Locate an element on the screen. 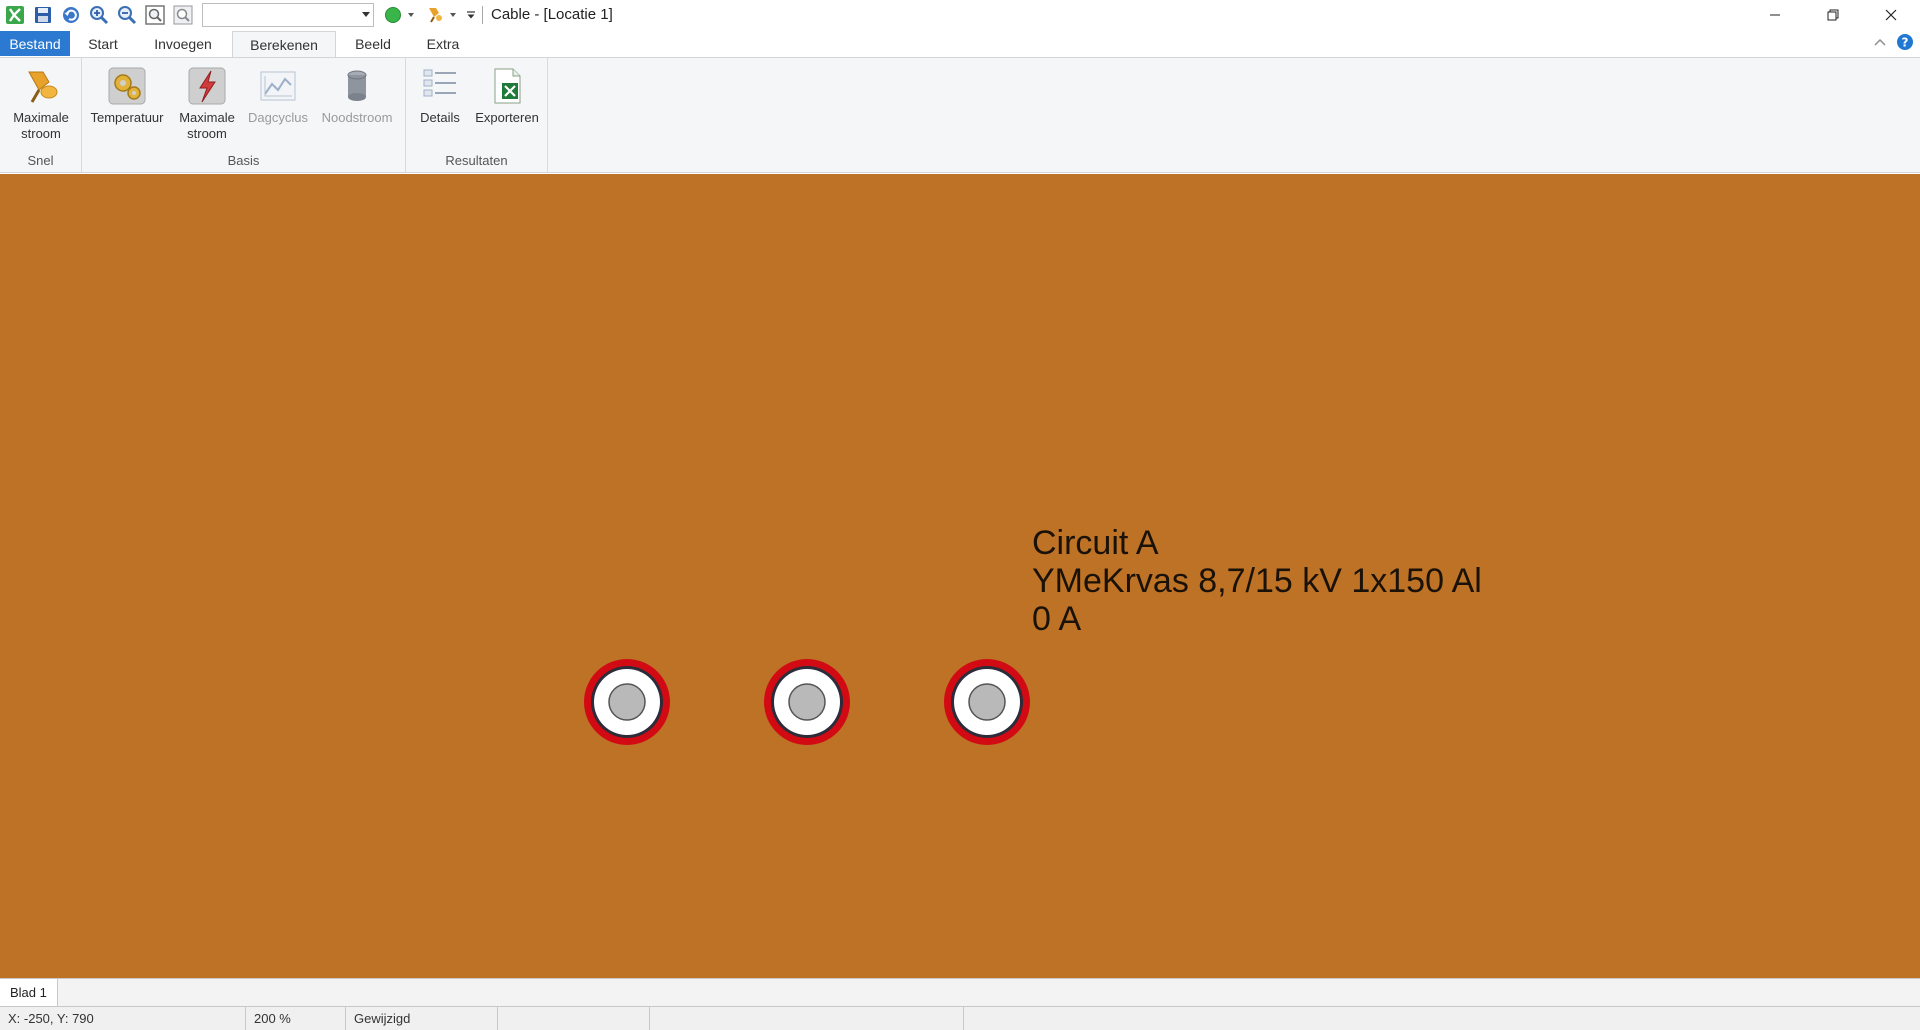  close-button is located at coordinates (1891, 14).